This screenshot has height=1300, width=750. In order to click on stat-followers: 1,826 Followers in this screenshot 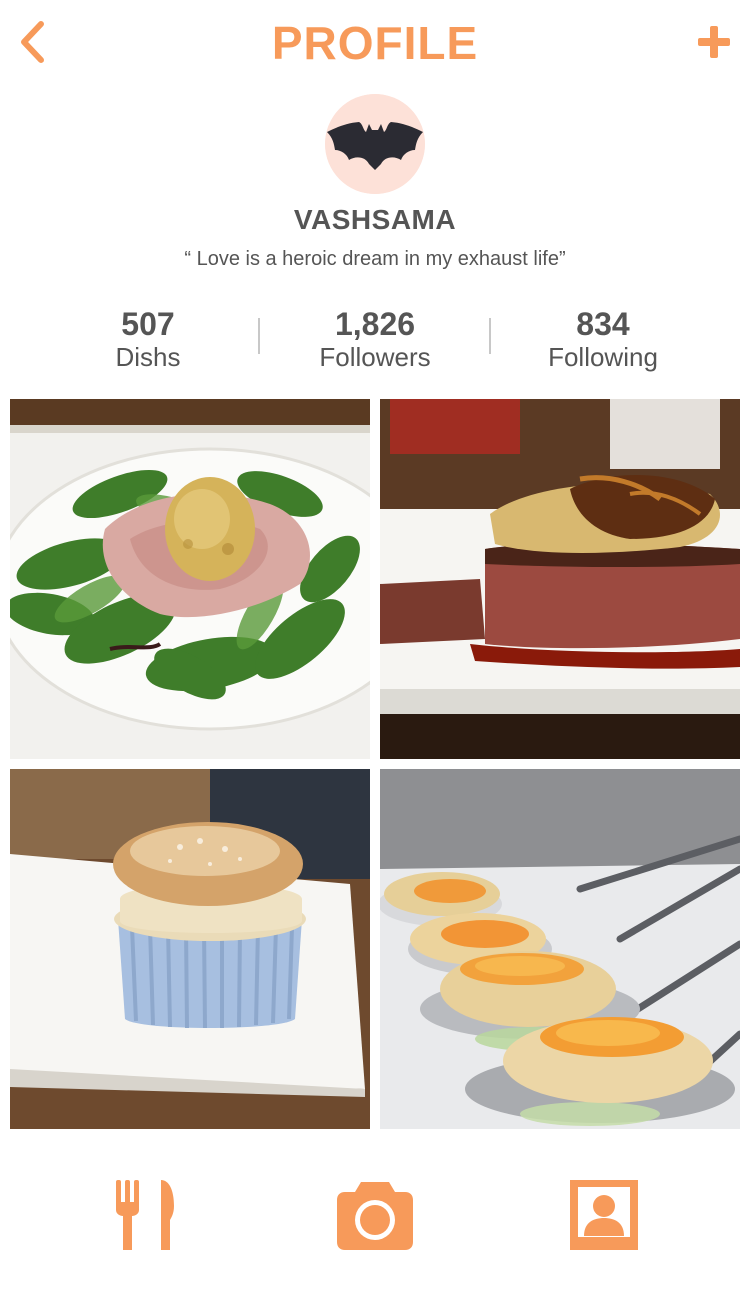, I will do `click(375, 339)`.